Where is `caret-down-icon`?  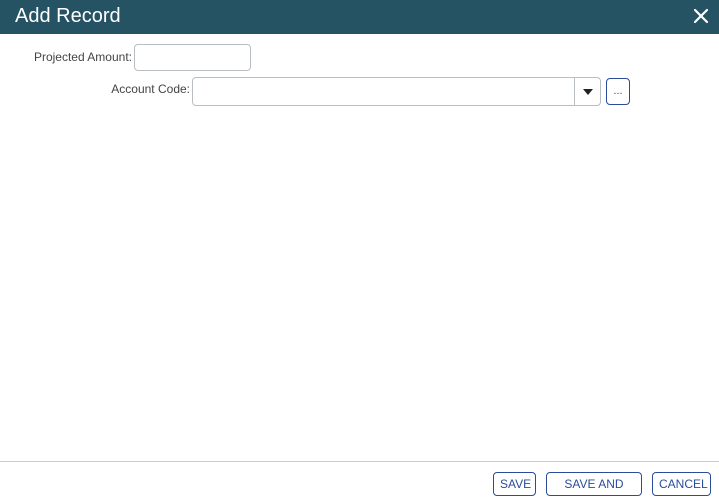 caret-down-icon is located at coordinates (588, 92).